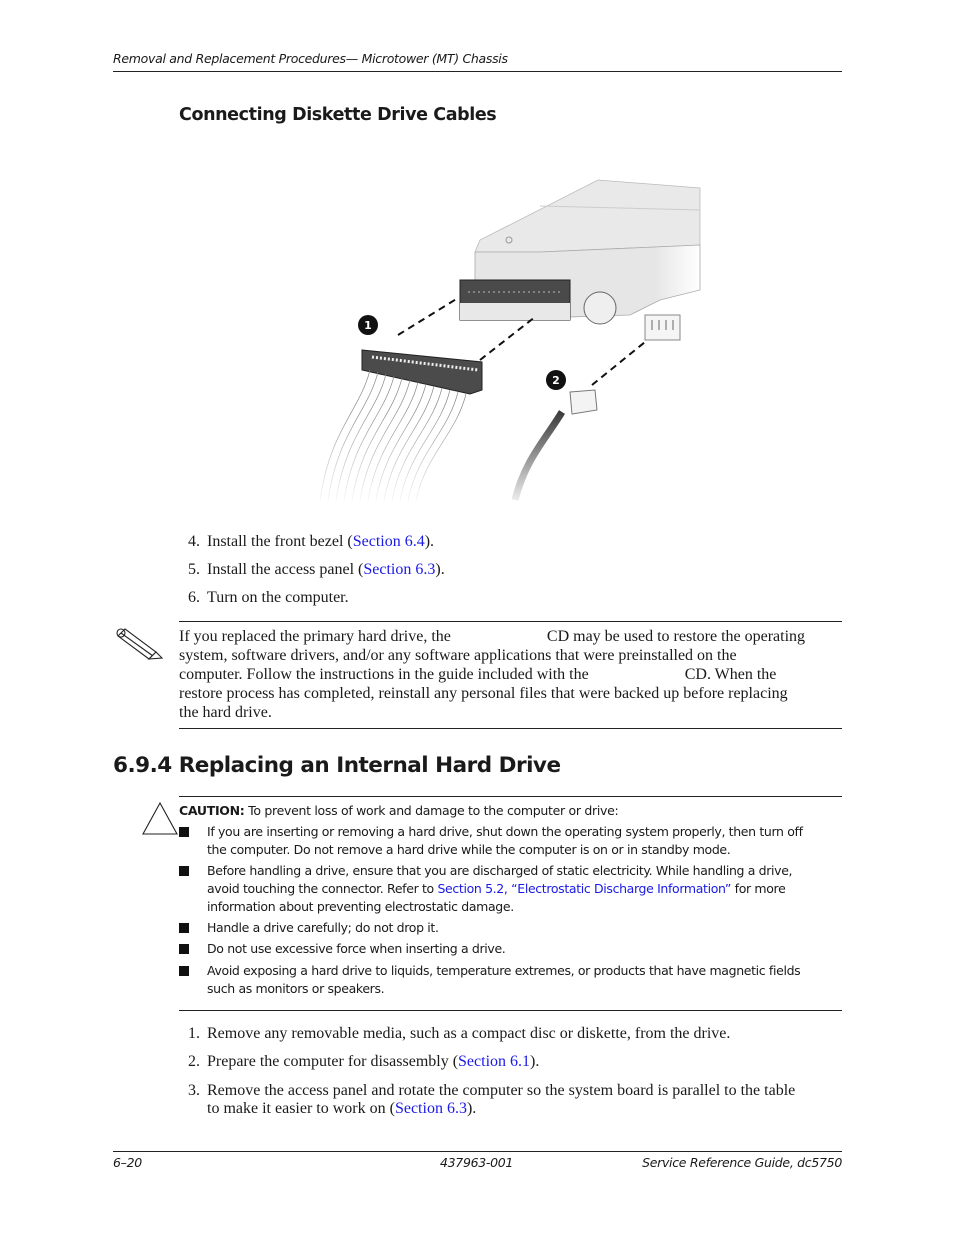 This screenshot has height=1235, width=954. I want to click on part-number: 437963-001, so click(477, 1162).